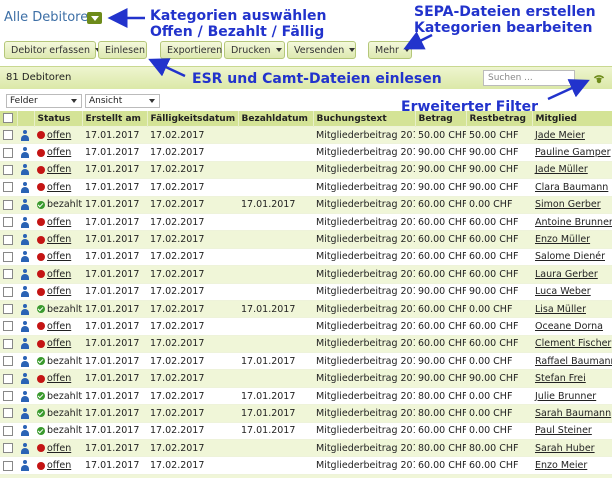 Image resolution: width=612 pixels, height=478 pixels. Describe the element at coordinates (254, 50) in the screenshot. I see `drucken-button: Drucken` at that location.